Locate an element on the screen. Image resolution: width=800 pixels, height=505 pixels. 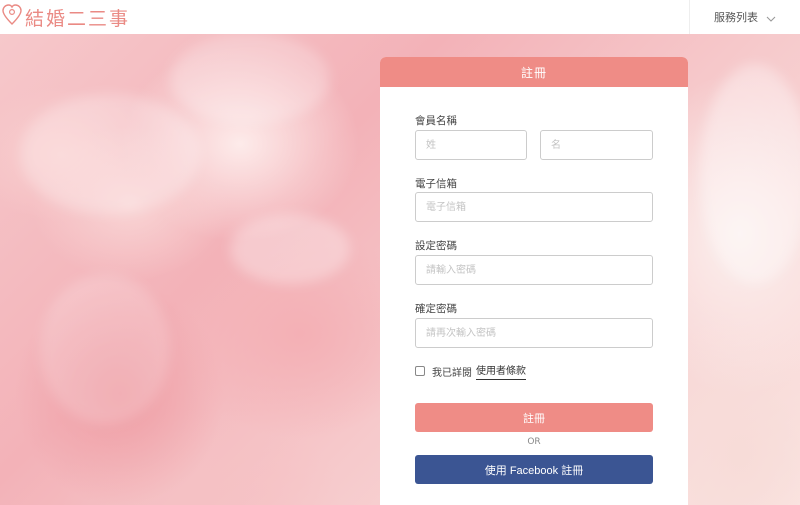
service-menu-dropdown: 服務列表 is located at coordinates (744, 17).